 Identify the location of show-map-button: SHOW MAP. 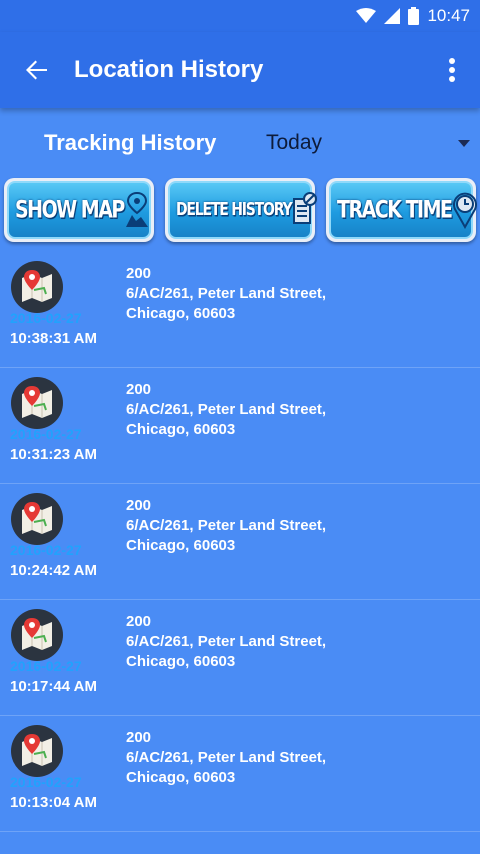
(79, 210).